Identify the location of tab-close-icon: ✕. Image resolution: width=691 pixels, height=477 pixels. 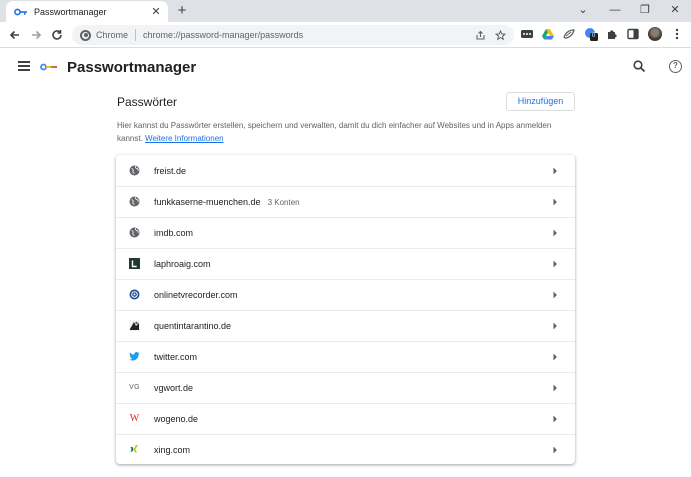
(156, 12).